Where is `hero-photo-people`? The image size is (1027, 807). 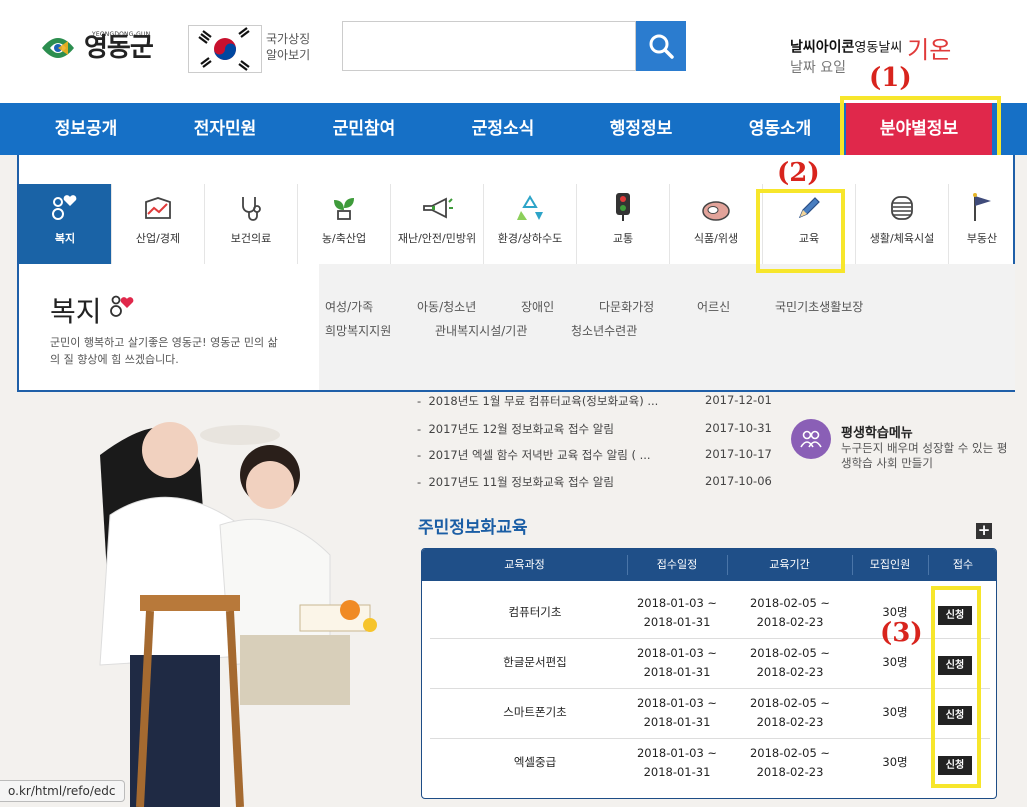 hero-photo-people is located at coordinates (238, 614).